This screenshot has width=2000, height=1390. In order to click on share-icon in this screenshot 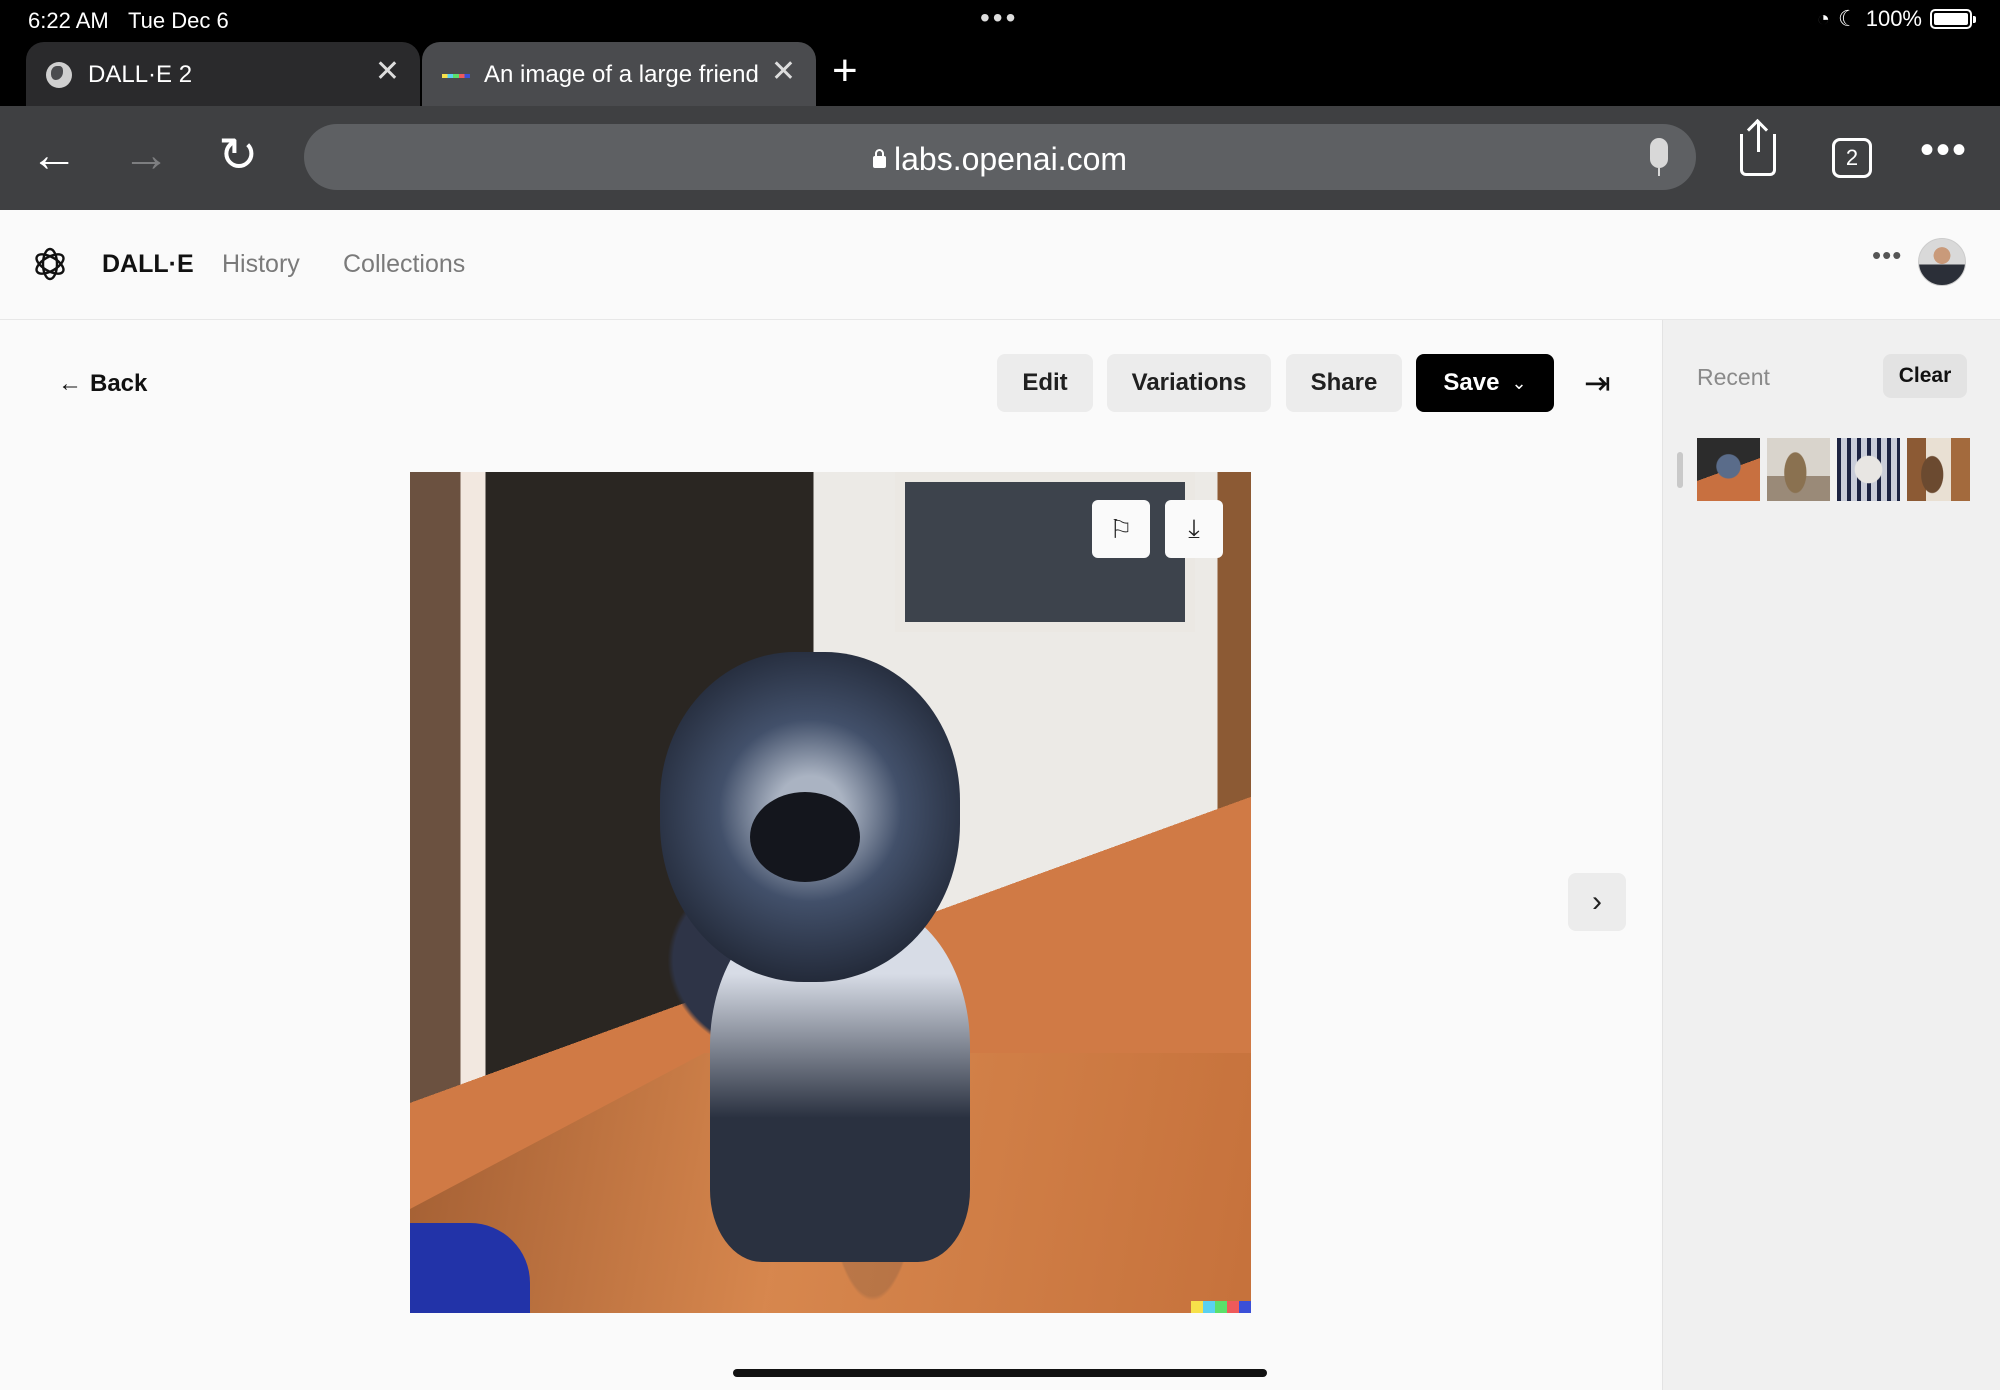, I will do `click(1758, 149)`.